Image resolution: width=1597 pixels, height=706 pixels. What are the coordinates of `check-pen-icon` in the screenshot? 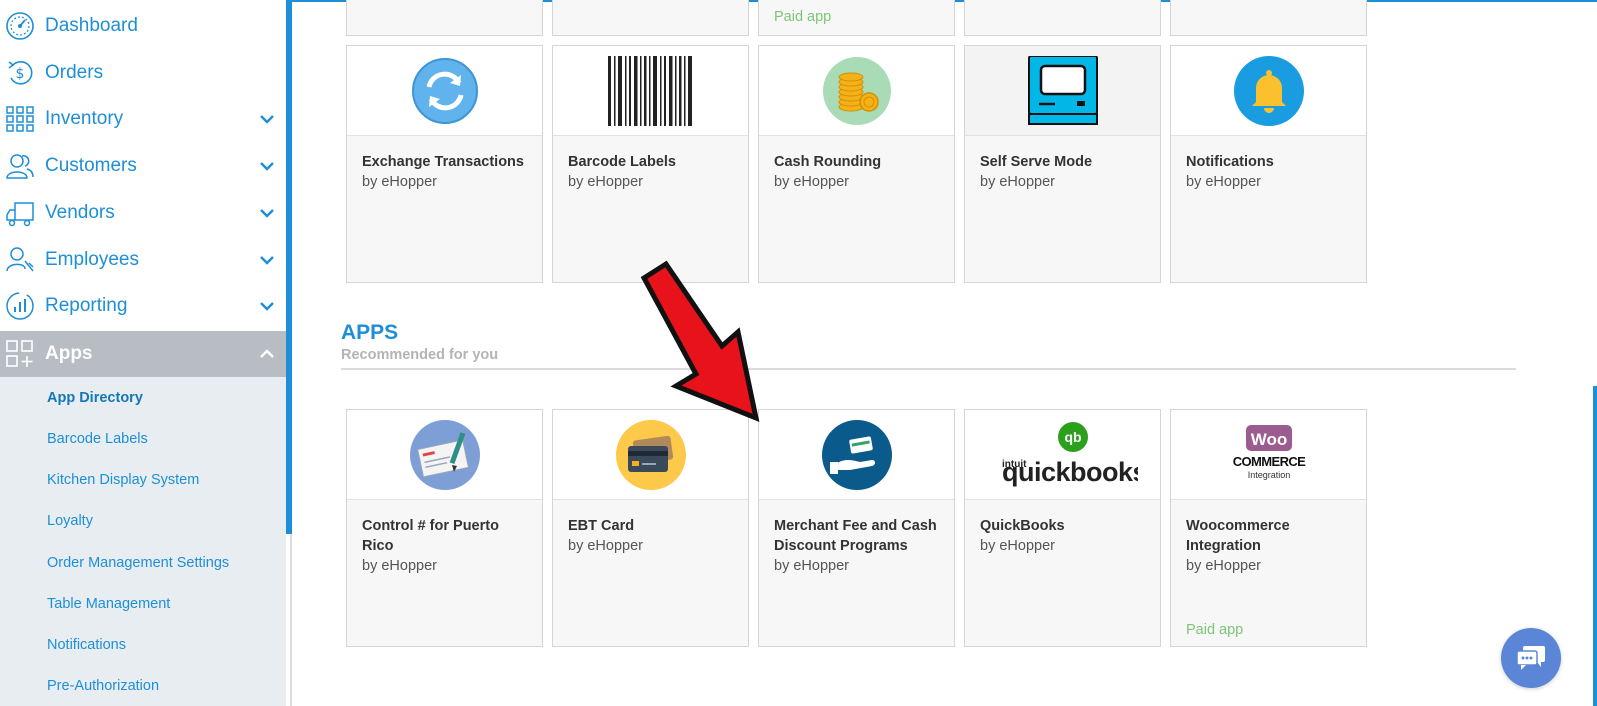 It's located at (444, 454).